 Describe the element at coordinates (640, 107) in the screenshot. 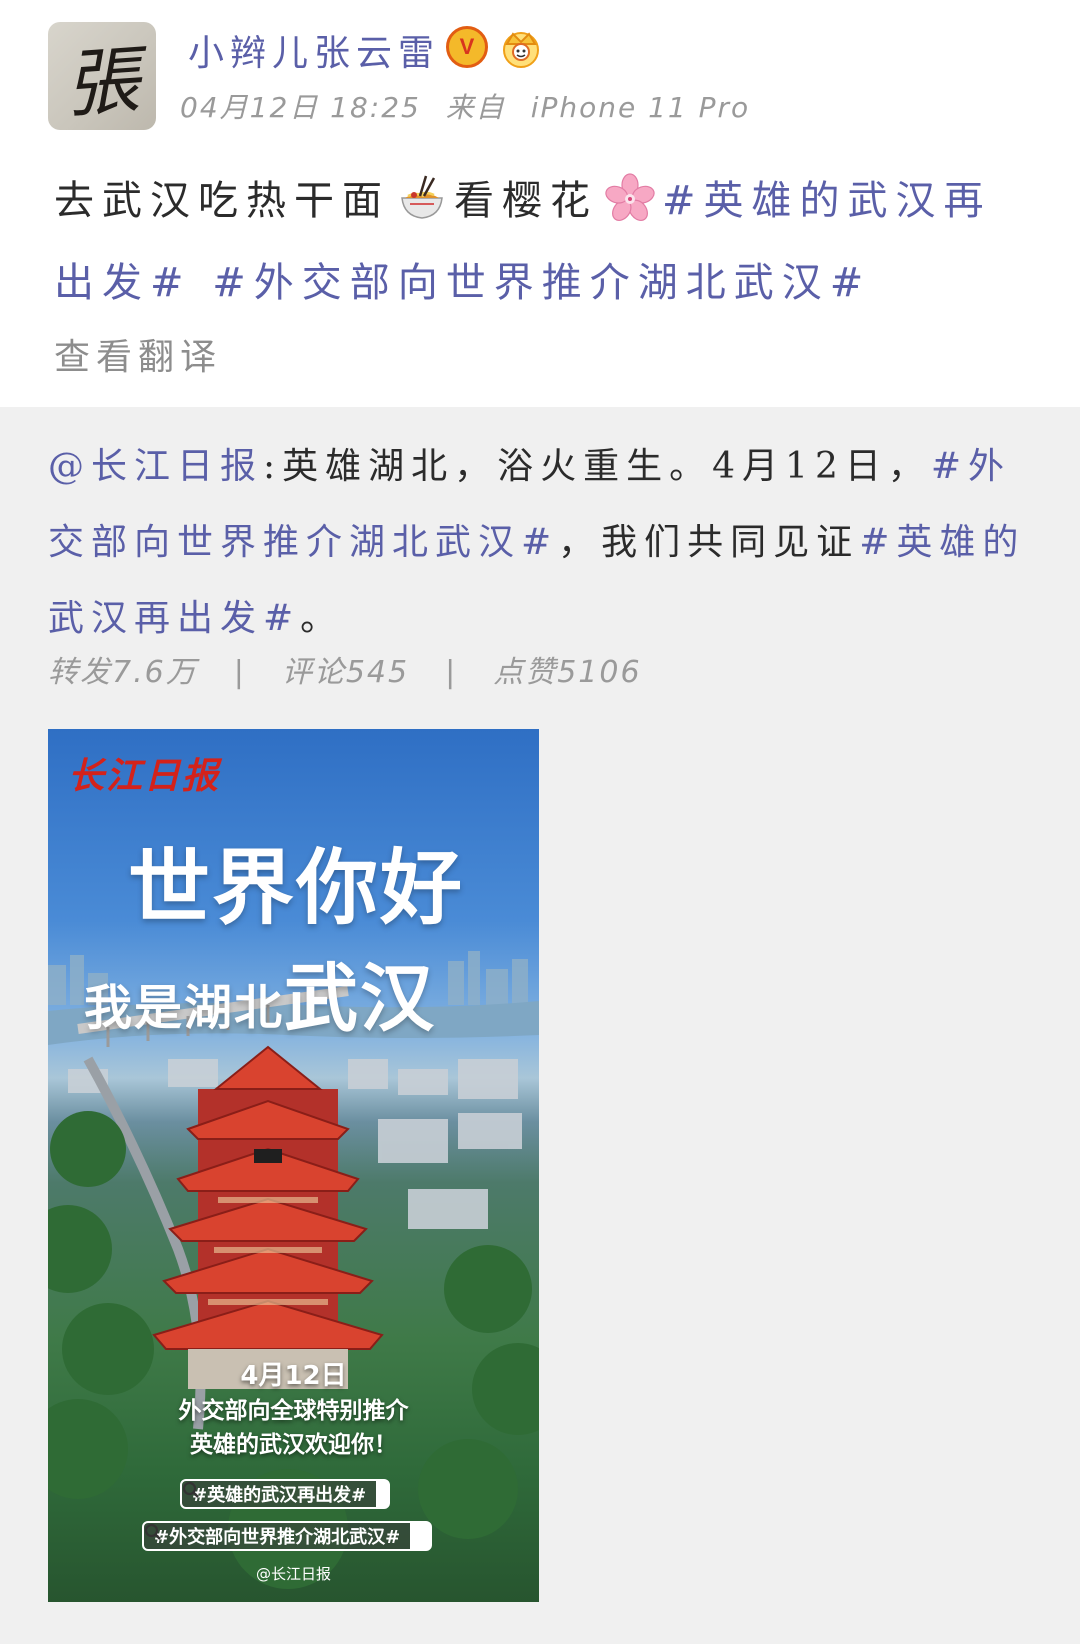

I see `device-source: iPhone 11 Pro` at that location.